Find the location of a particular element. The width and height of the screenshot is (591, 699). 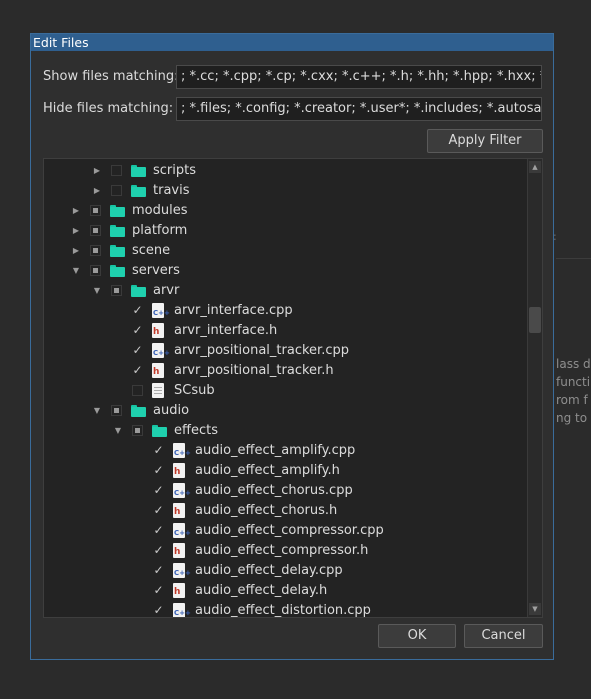

tree-item: ✓ h audio_effect_chorus.h is located at coordinates (286, 511).